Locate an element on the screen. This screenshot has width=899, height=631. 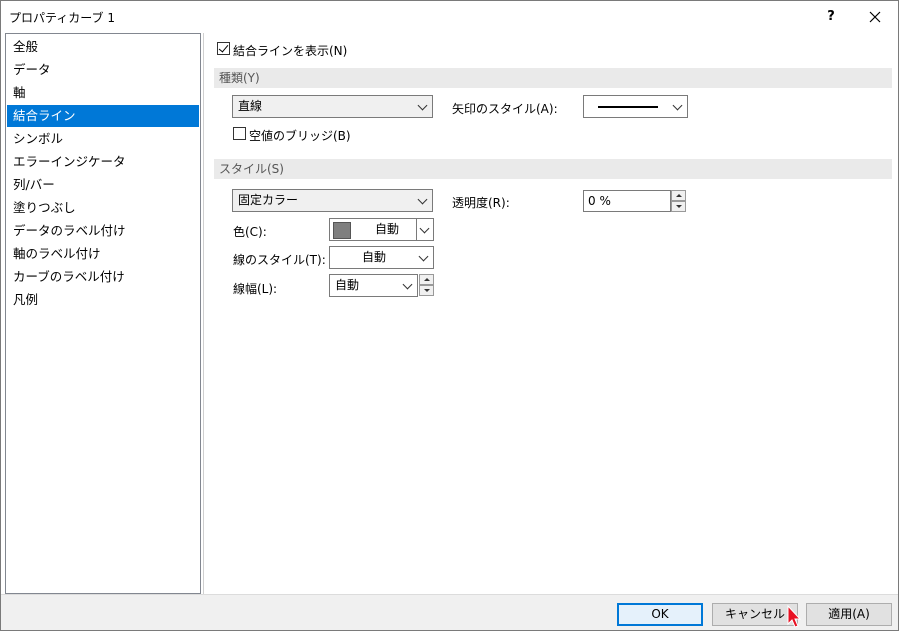
color-swatch is located at coordinates (342, 230).